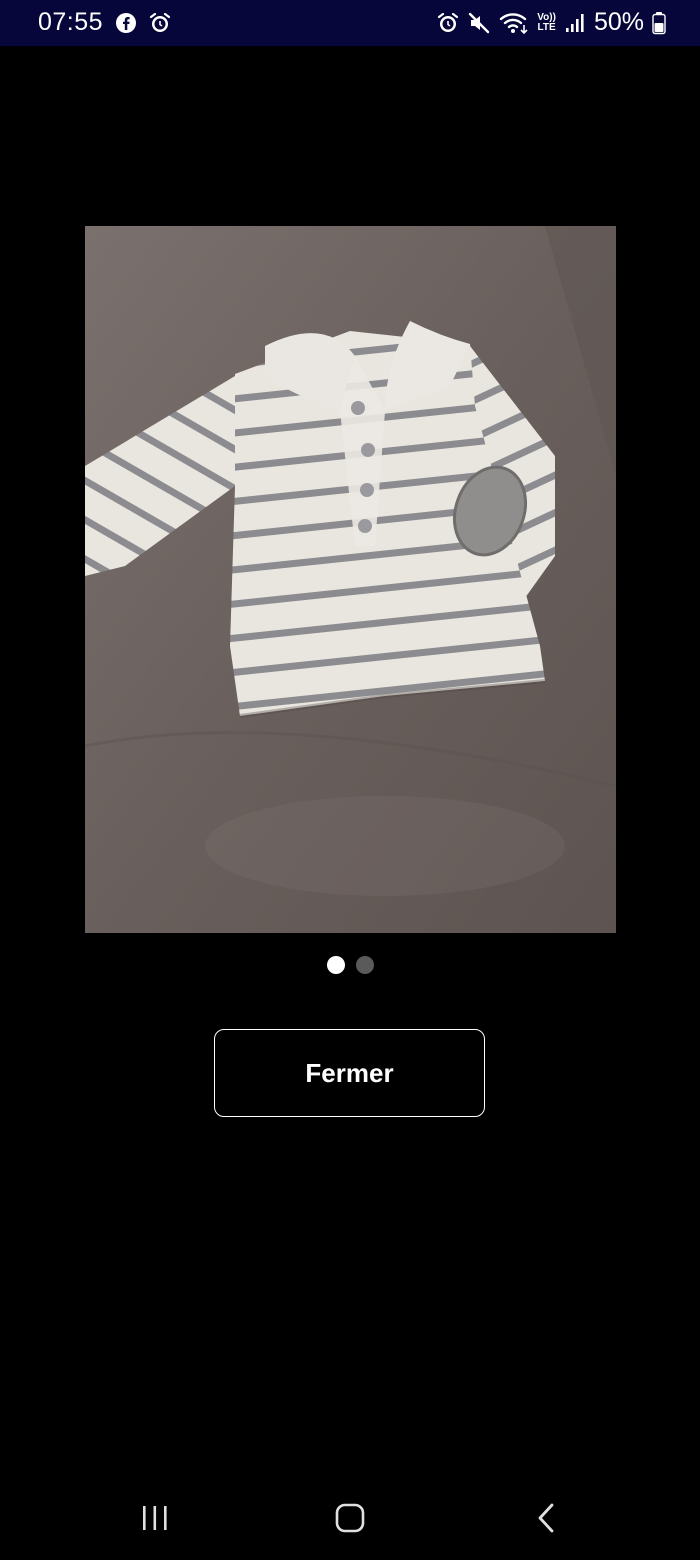  I want to click on recents-icon, so click(155, 1520).